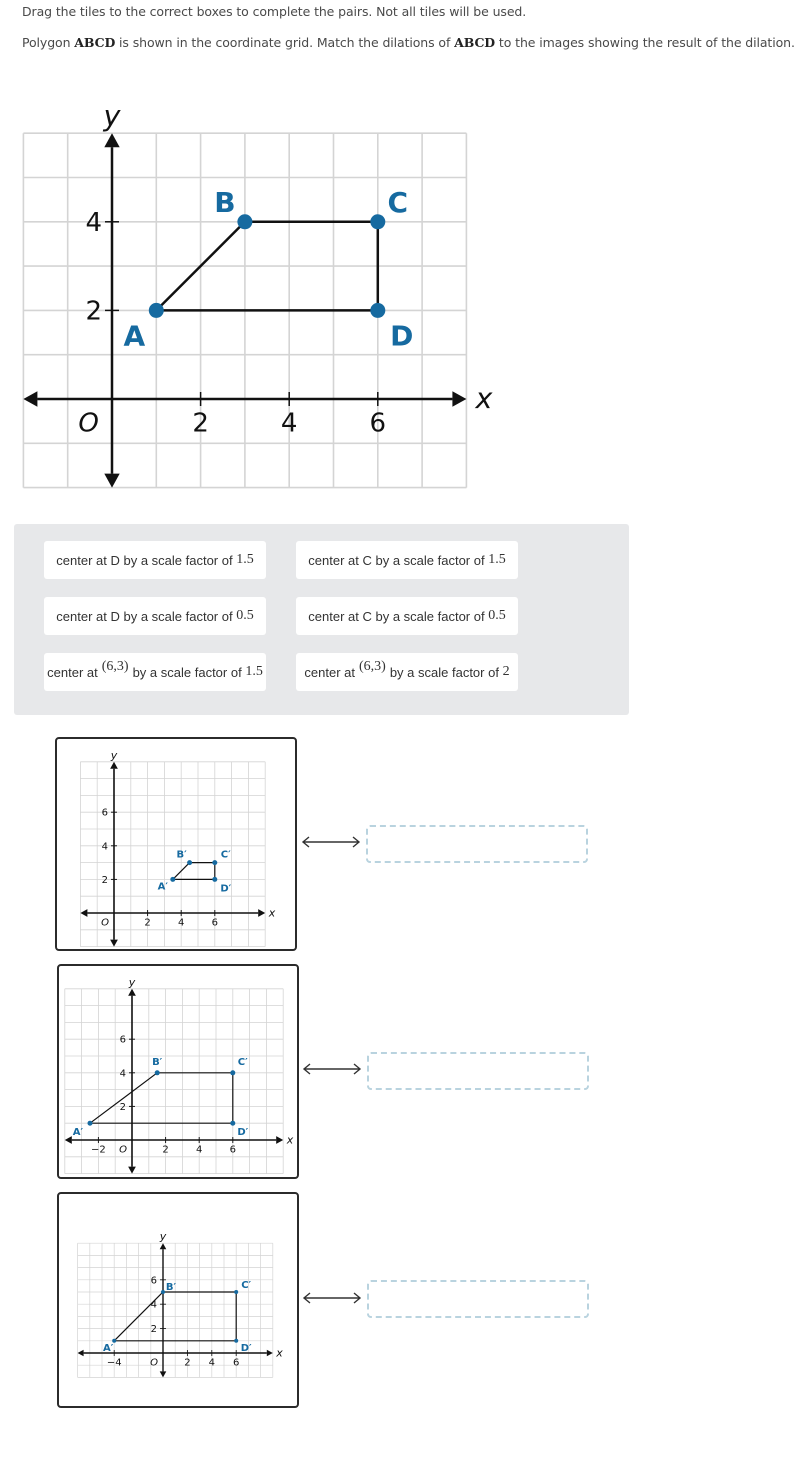 The width and height of the screenshot is (800, 1460). What do you see at coordinates (177, 848) in the screenshot?
I see `answer-graph-1: x y O 2 4 6 2 4 6 A′ B′ C′ D′` at bounding box center [177, 848].